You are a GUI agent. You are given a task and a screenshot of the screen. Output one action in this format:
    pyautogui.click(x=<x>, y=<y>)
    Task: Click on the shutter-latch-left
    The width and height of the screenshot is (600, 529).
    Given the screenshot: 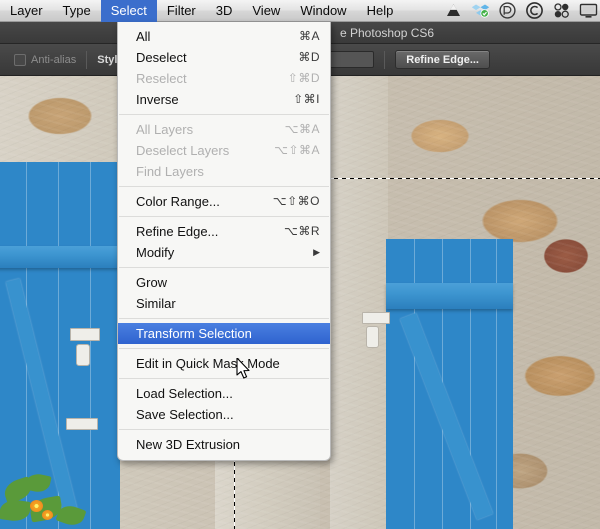 What is the action you would take?
    pyautogui.click(x=83, y=355)
    